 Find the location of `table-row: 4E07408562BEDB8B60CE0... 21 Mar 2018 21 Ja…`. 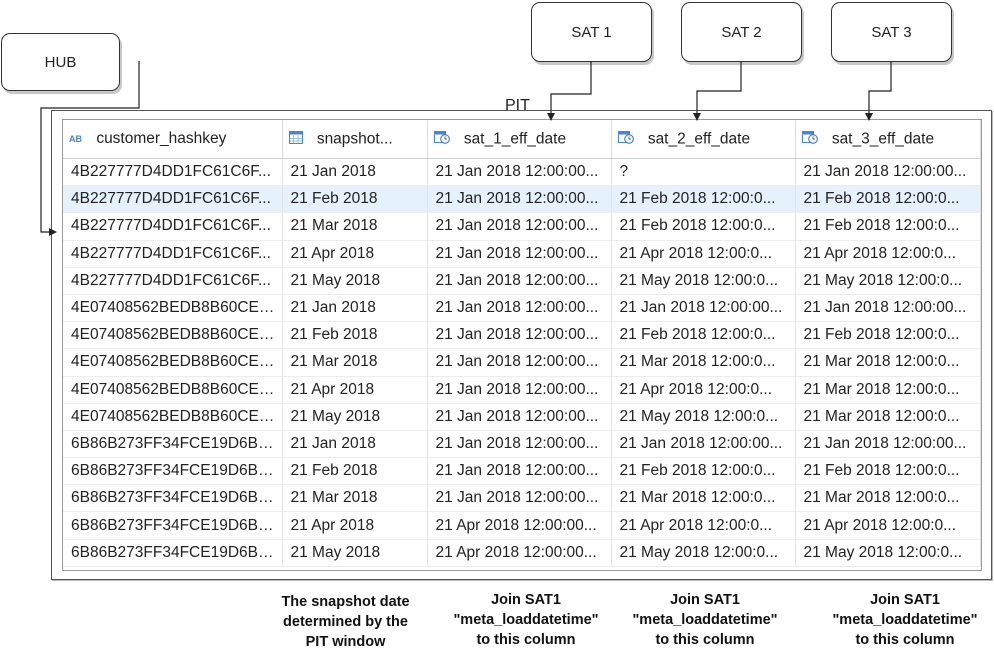

table-row: 4E07408562BEDB8B60CE0... 21 Mar 2018 21 Ja… is located at coordinates (522, 362).